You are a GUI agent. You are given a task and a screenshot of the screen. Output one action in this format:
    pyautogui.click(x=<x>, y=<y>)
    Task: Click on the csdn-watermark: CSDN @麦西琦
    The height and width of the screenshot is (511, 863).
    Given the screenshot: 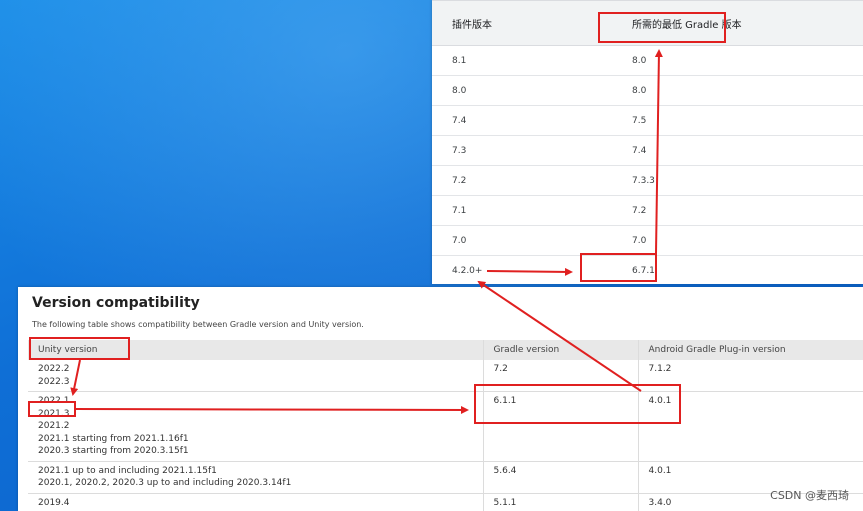 What is the action you would take?
    pyautogui.click(x=809, y=495)
    